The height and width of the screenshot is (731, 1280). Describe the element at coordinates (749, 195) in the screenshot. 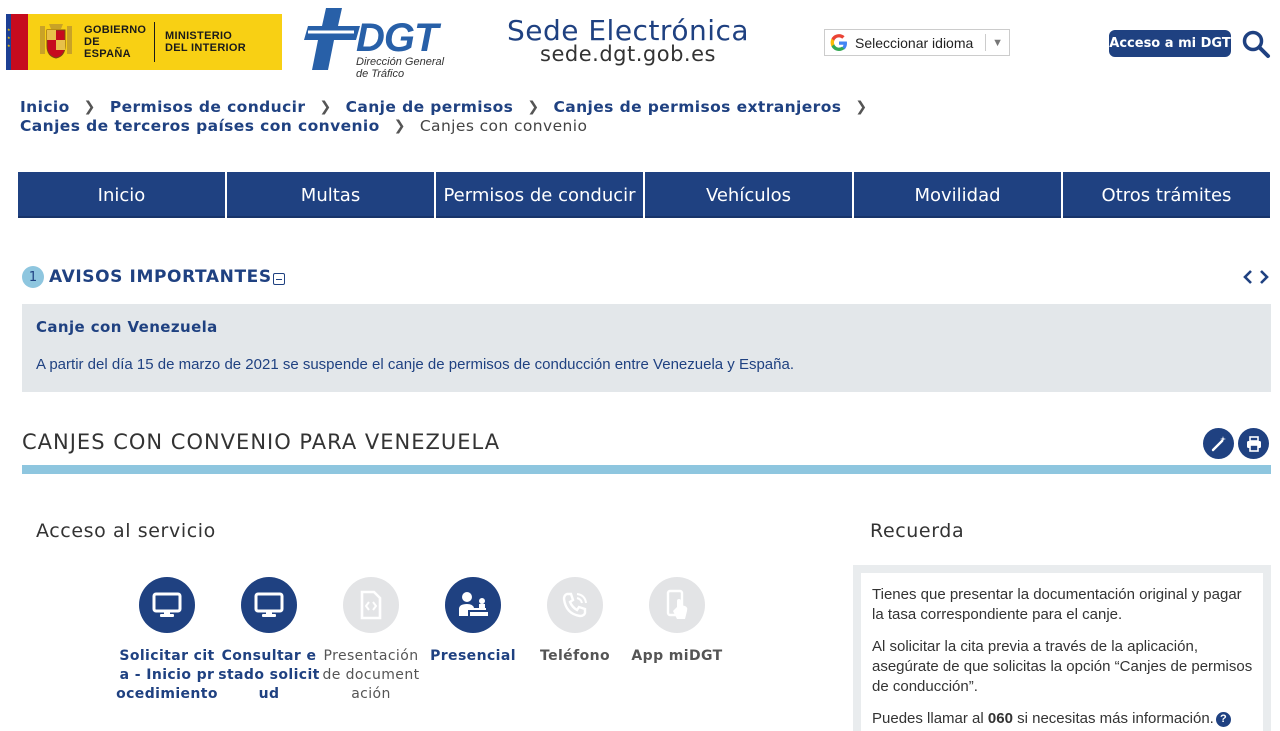

I see `nav-item-vehiculos: Vehículos` at that location.